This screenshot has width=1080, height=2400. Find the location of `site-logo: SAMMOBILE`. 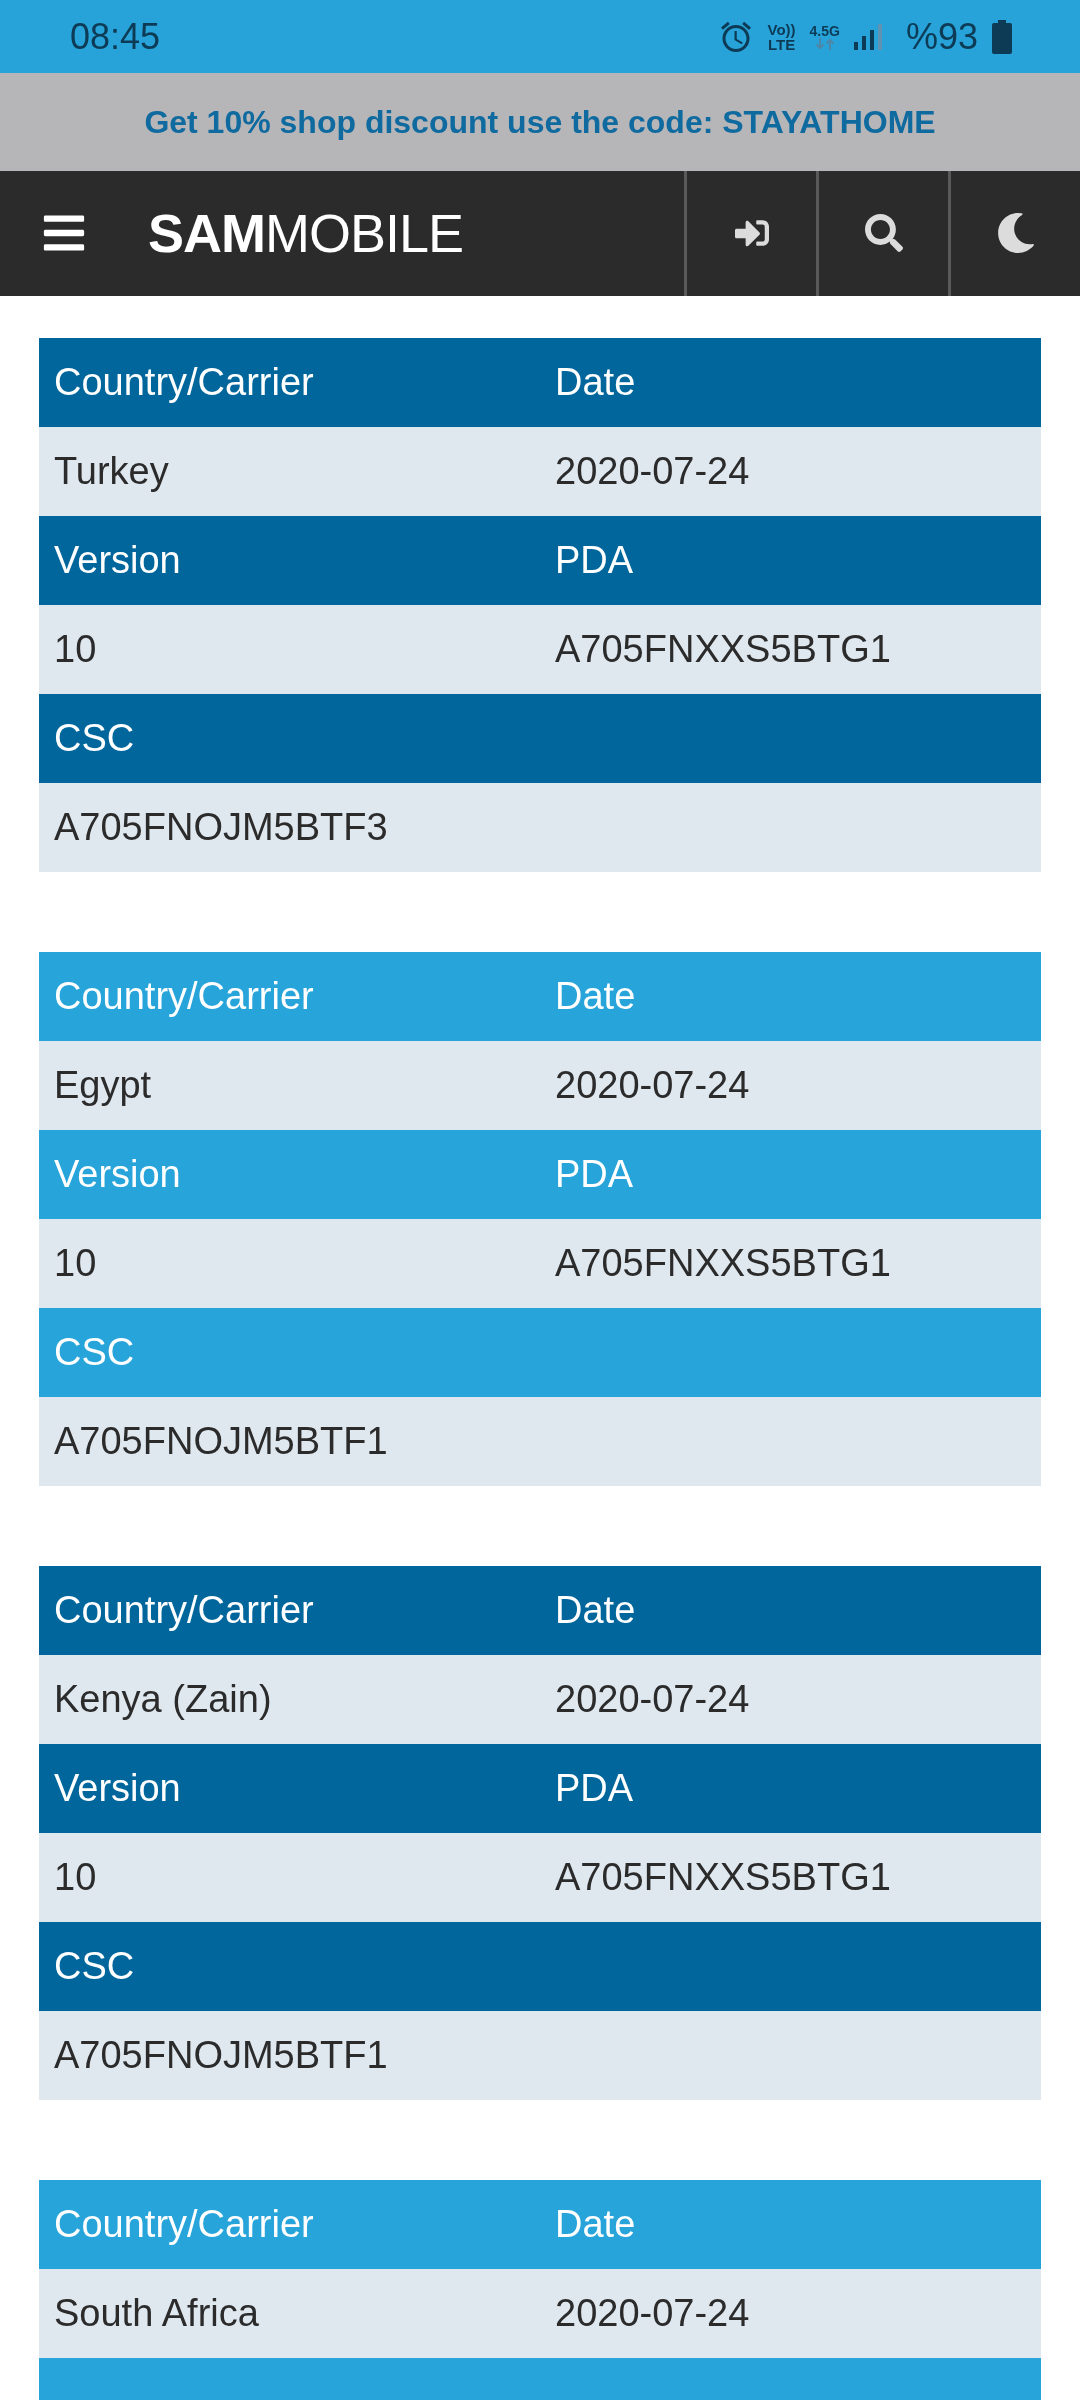

site-logo: SAMMOBILE is located at coordinates (306, 233).